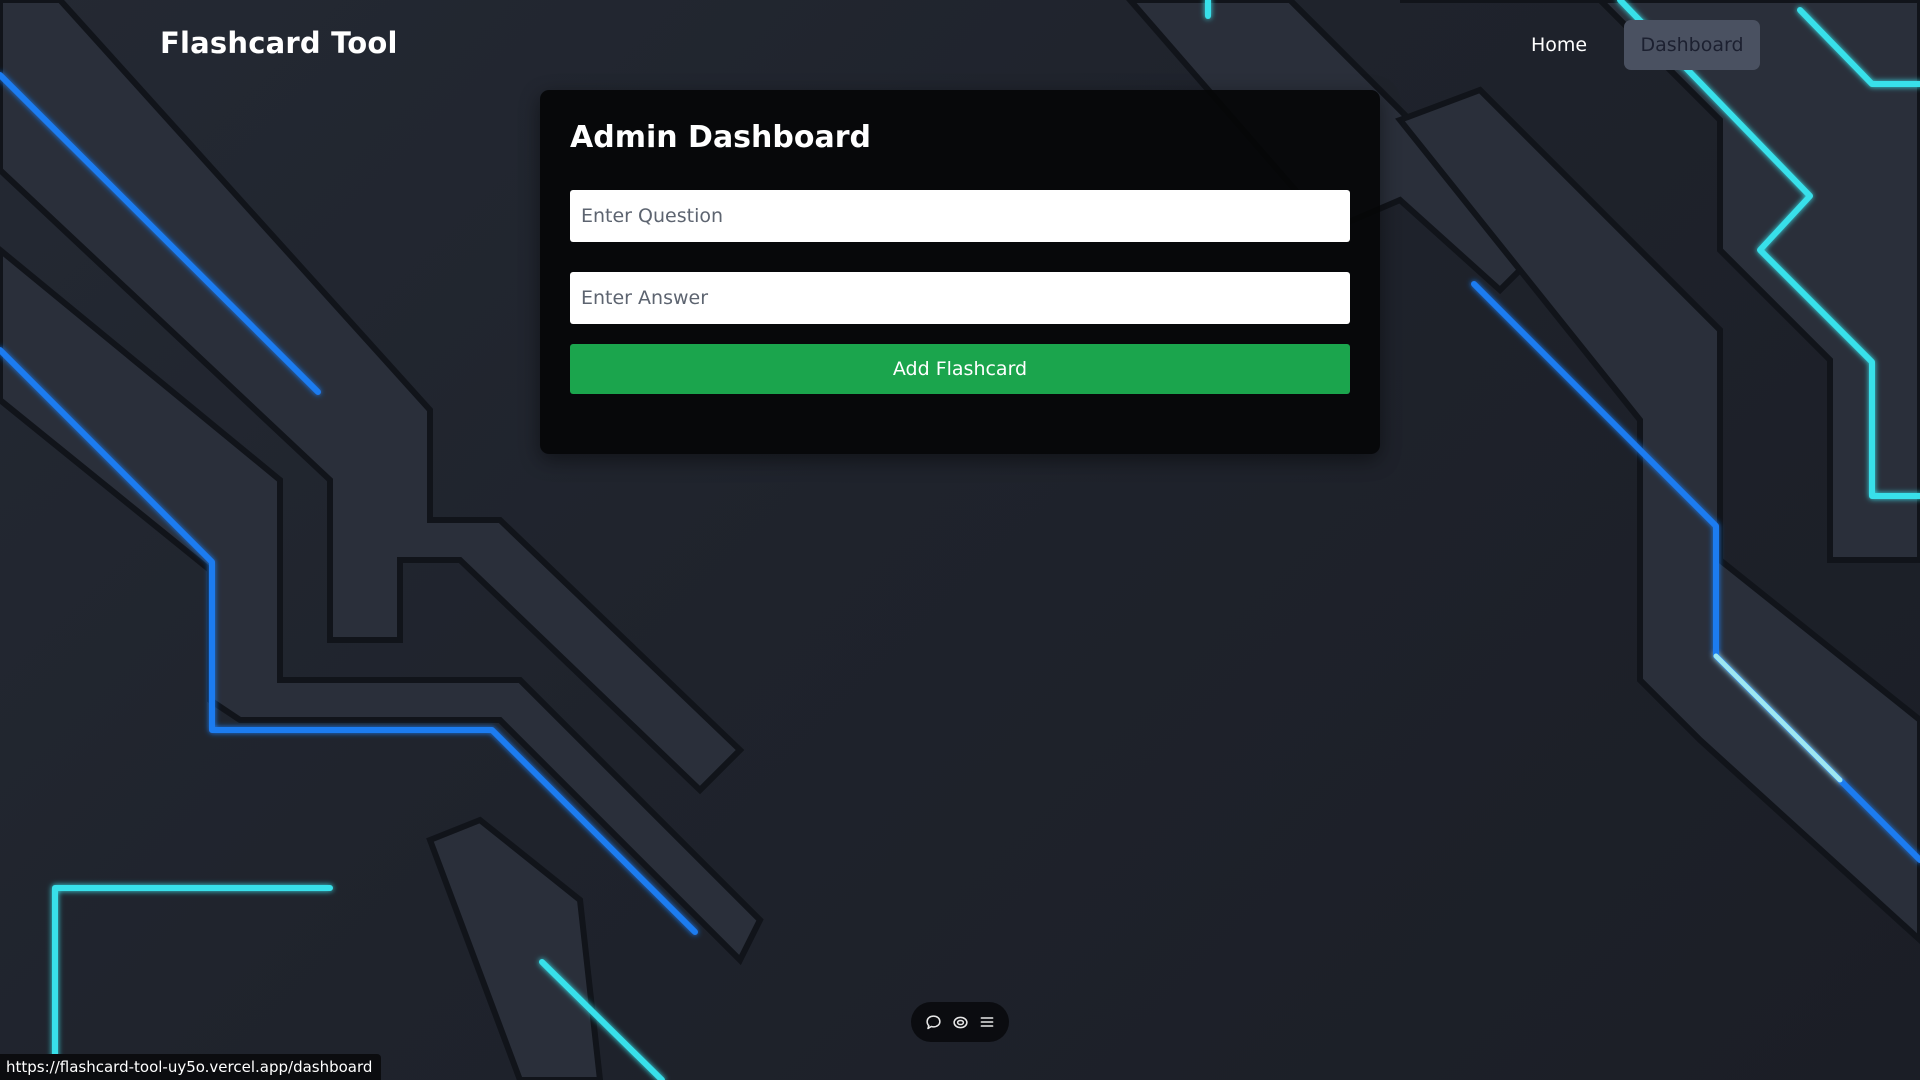 Image resolution: width=1920 pixels, height=1080 pixels. Describe the element at coordinates (960, 216) in the screenshot. I see `question-input` at that location.